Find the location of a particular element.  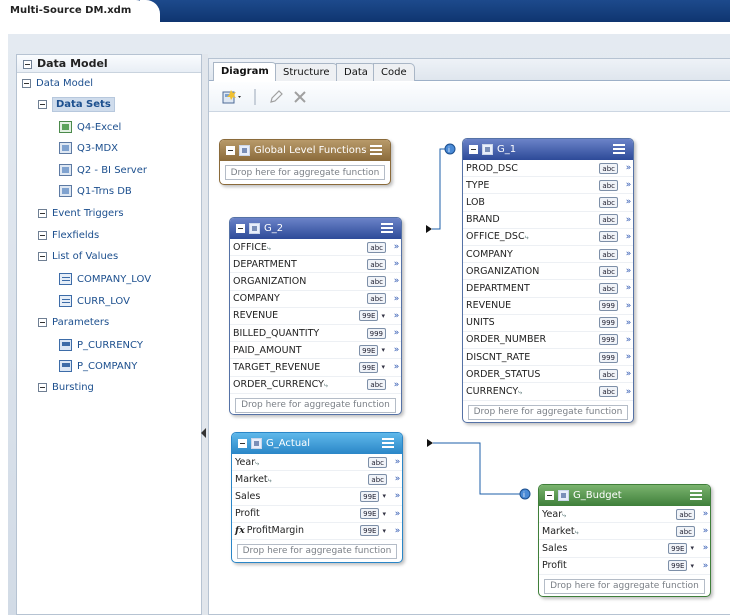

element-row: Sales 99E ▾ » is located at coordinates (624, 549).